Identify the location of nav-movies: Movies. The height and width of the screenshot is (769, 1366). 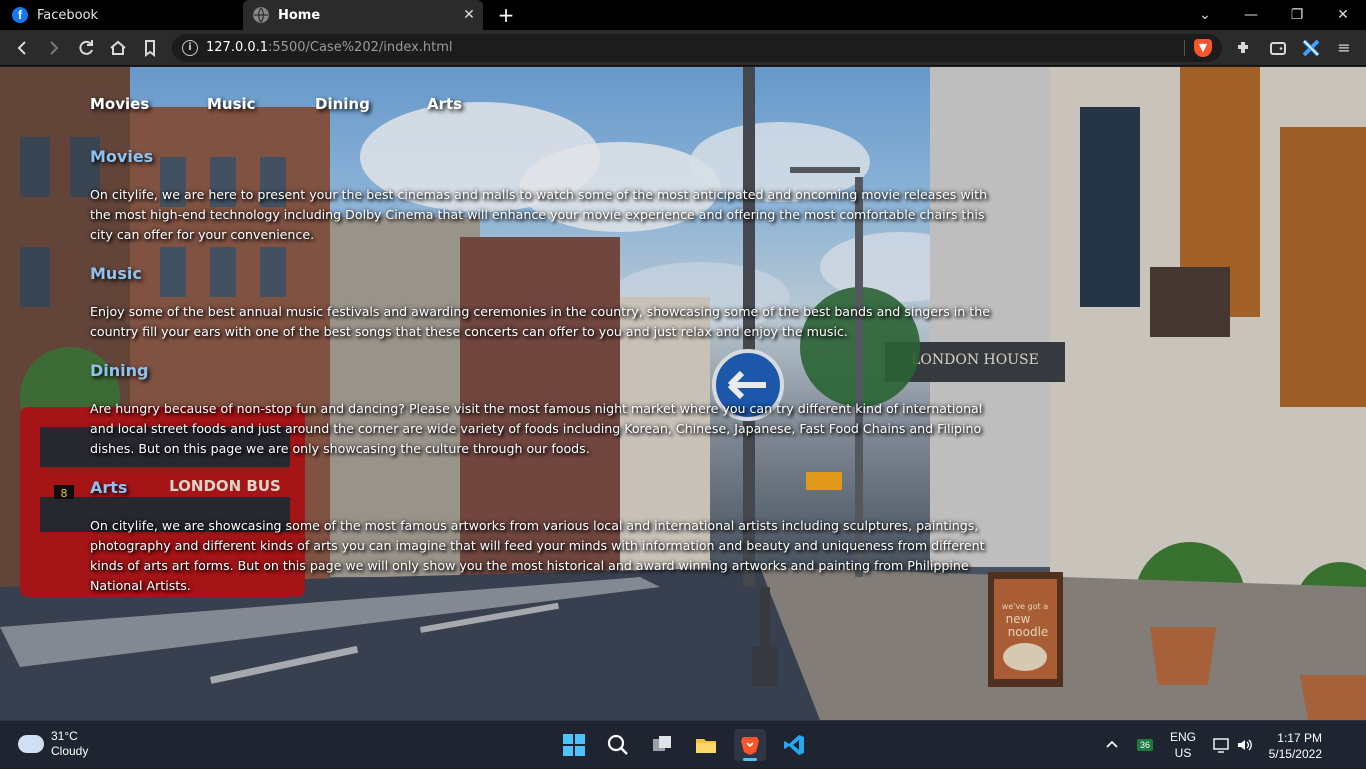
(148, 104).